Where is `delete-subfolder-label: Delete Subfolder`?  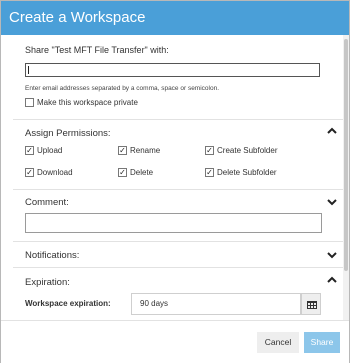
delete-subfolder-label: Delete Subfolder is located at coordinates (247, 172).